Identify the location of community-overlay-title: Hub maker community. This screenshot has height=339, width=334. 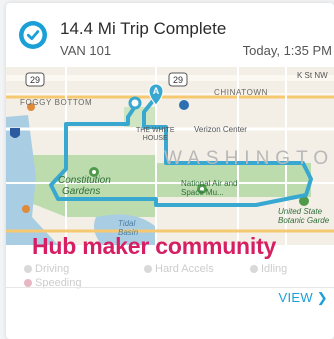
(154, 246).